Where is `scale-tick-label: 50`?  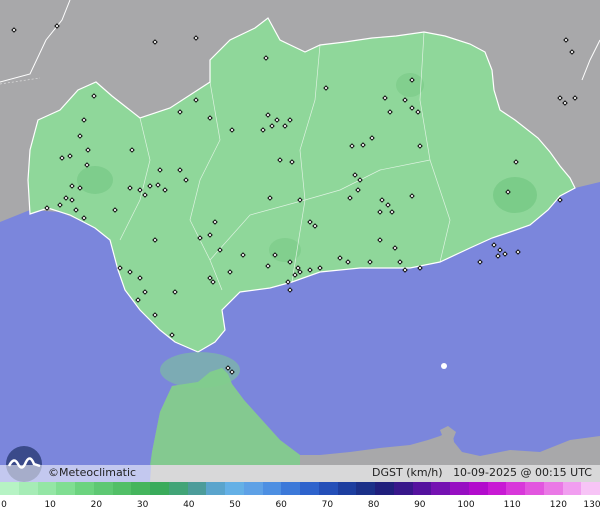 scale-tick-label: 50 is located at coordinates (235, 505).